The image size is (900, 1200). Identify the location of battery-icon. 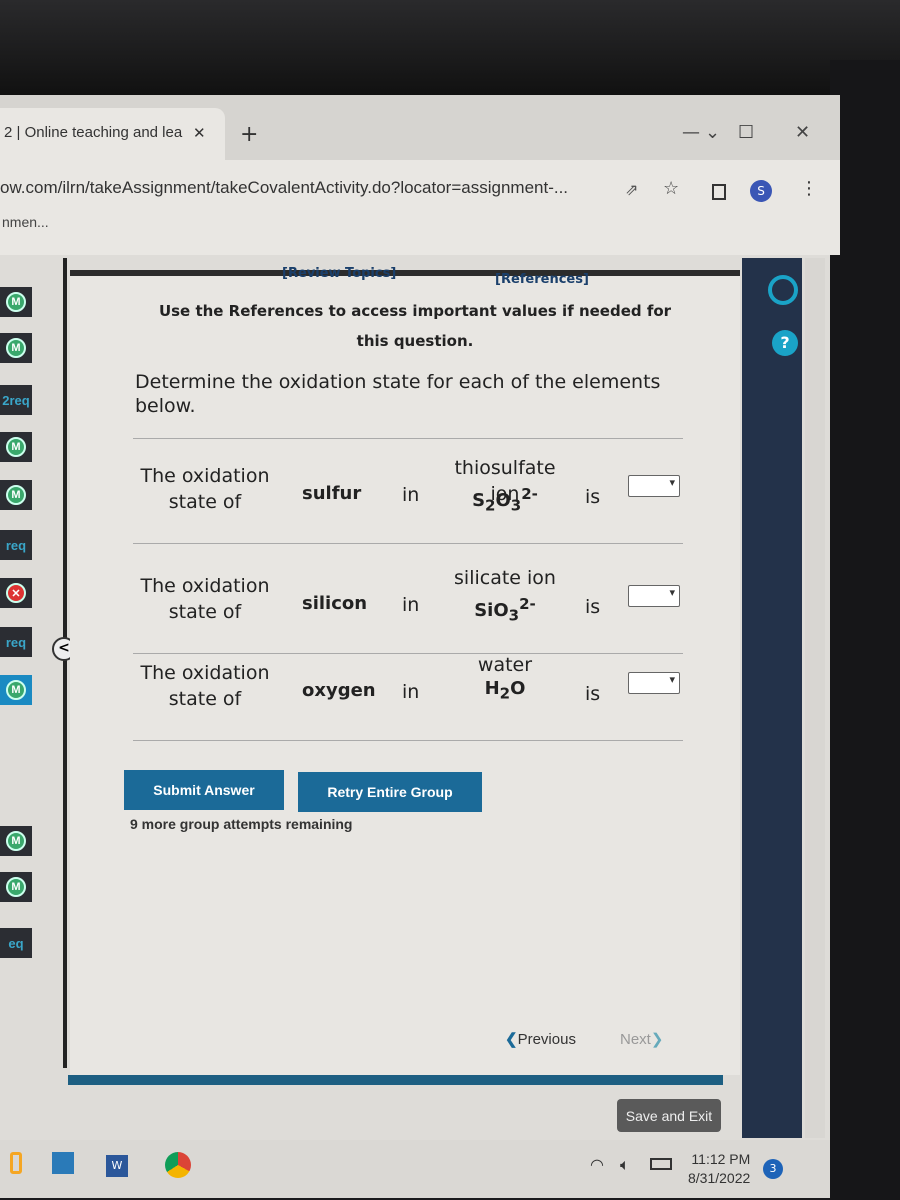
(661, 1164).